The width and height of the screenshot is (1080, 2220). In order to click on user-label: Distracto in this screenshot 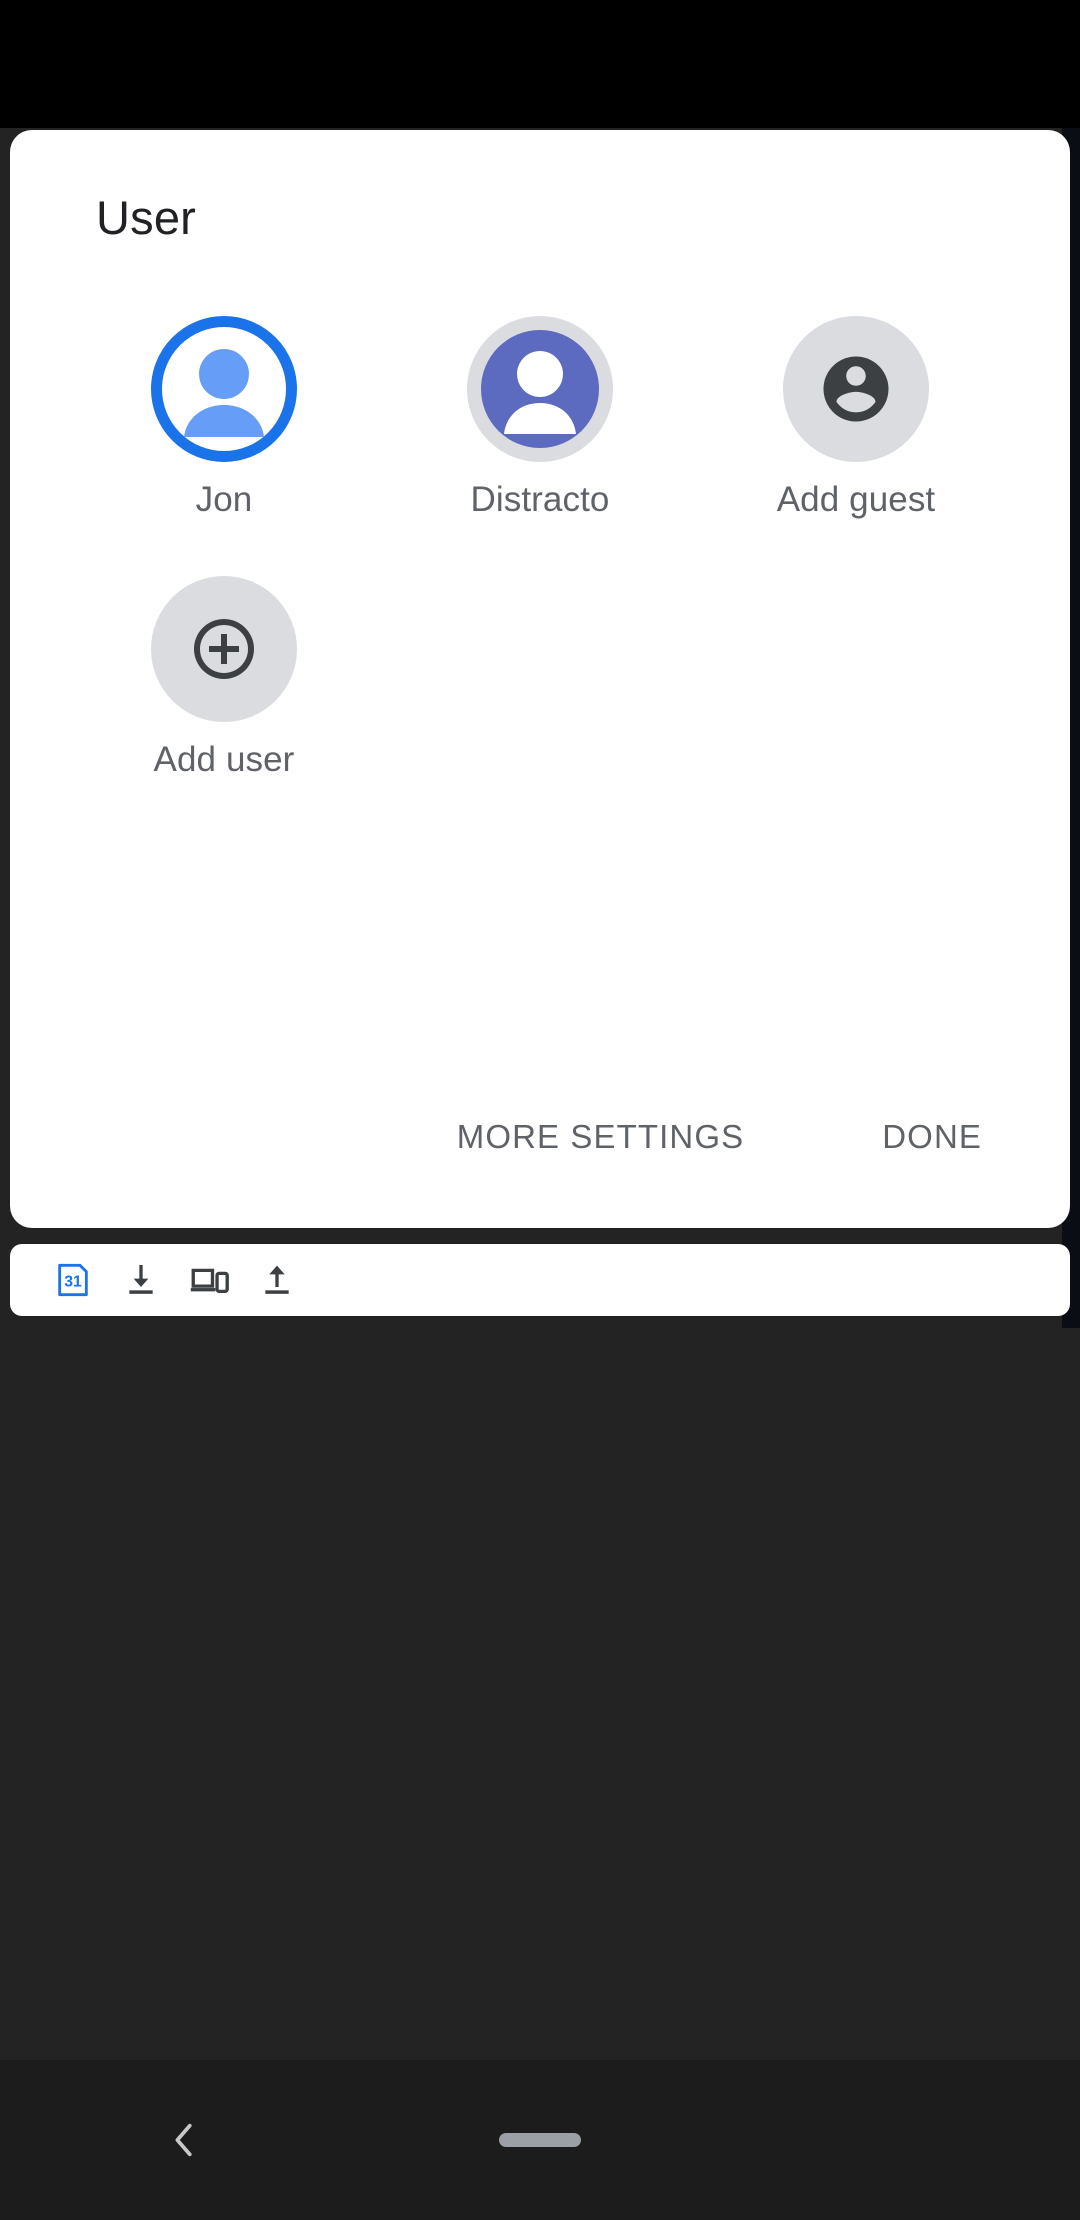, I will do `click(540, 499)`.